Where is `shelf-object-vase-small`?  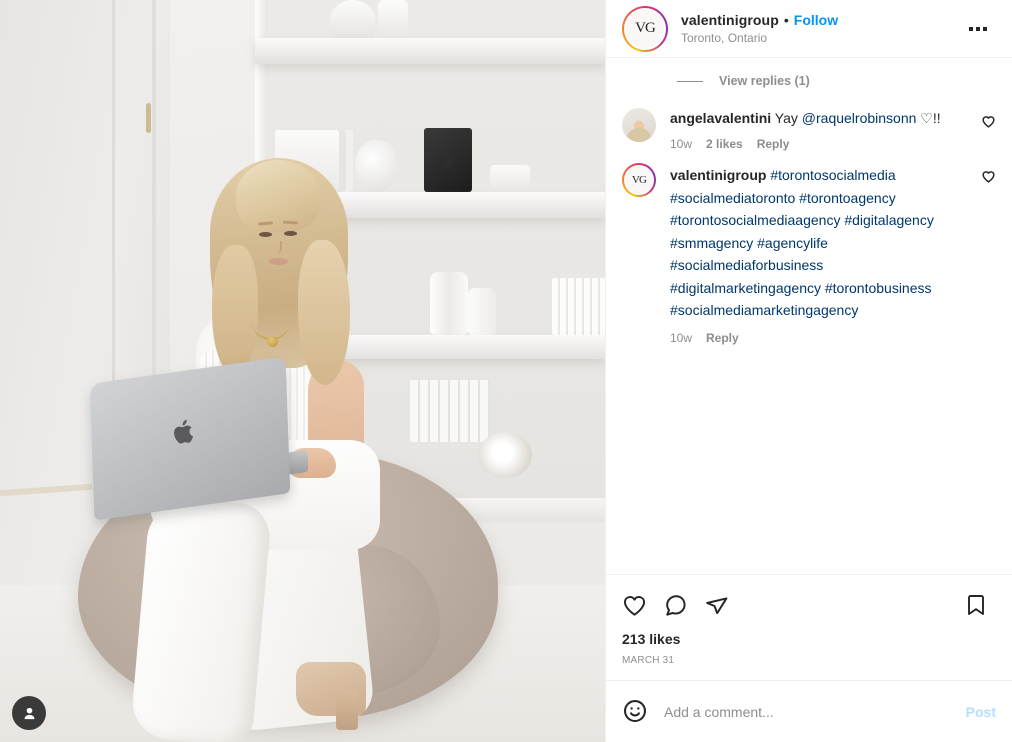
shelf-object-vase-small is located at coordinates (393, 20).